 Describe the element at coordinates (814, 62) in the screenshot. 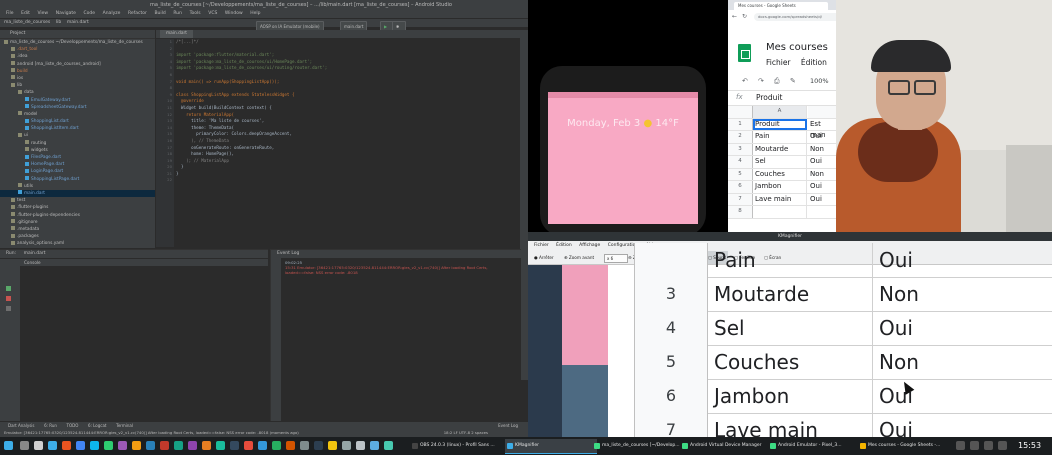

I see `sheets-menu-edition: Édition` at that location.